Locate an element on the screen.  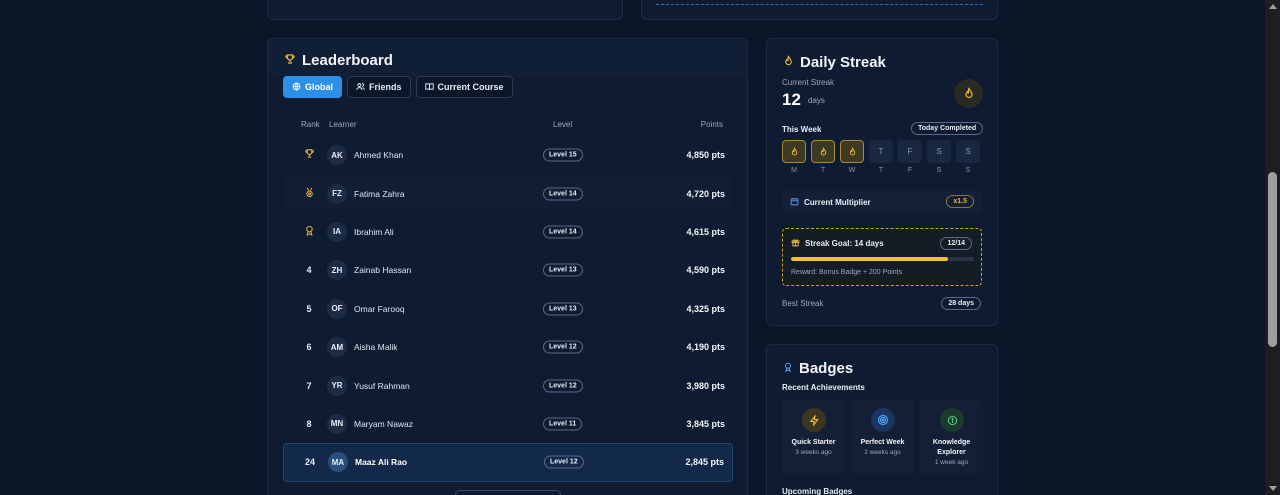
tab-global: Global is located at coordinates (313, 87).